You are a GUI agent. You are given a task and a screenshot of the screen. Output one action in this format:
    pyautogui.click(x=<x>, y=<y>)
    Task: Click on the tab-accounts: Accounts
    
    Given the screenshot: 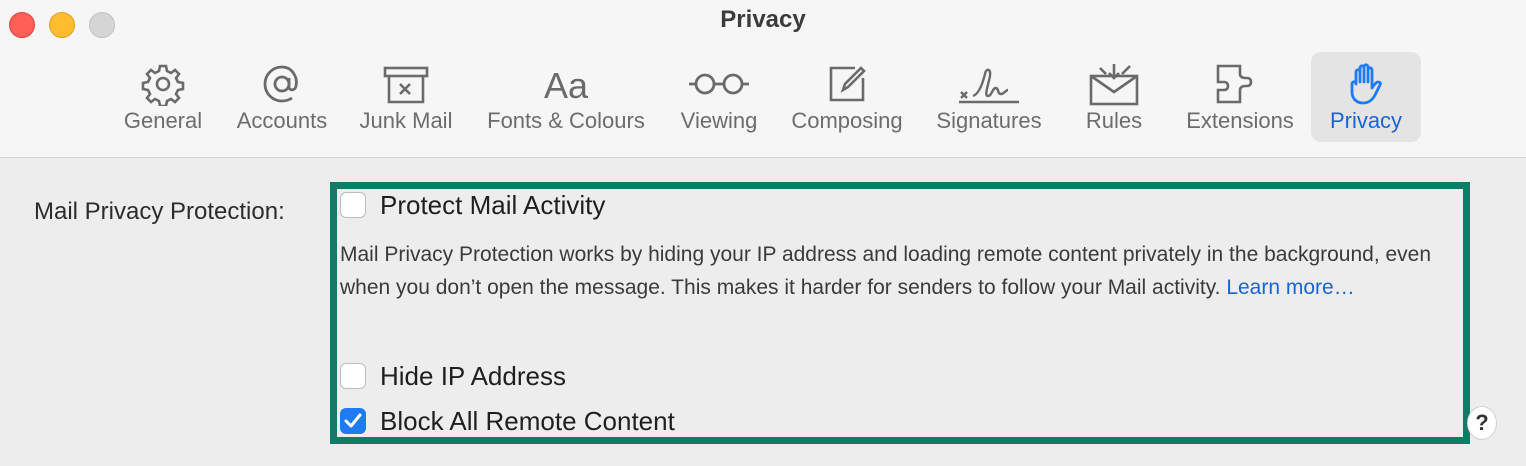 What is the action you would take?
    pyautogui.click(x=282, y=97)
    